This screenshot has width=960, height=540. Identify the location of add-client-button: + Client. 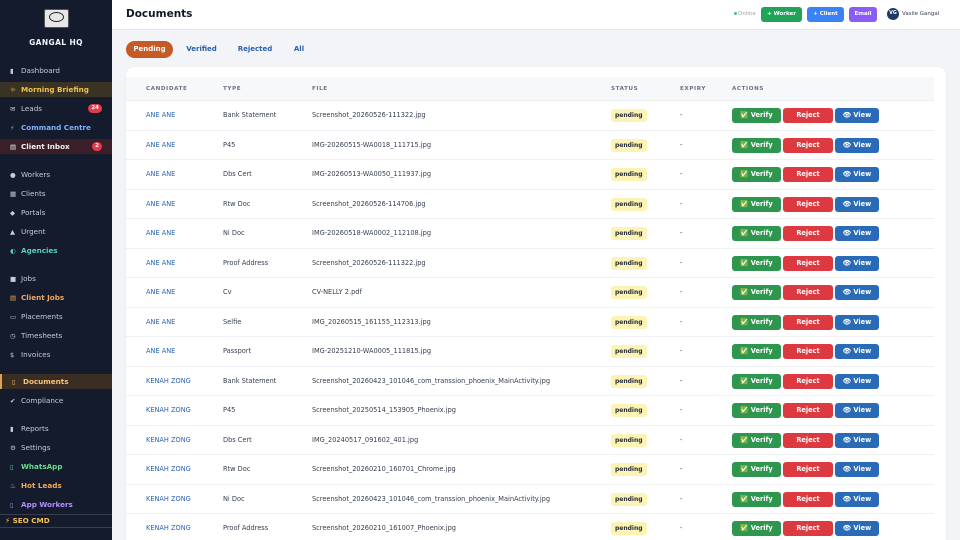
(825, 14).